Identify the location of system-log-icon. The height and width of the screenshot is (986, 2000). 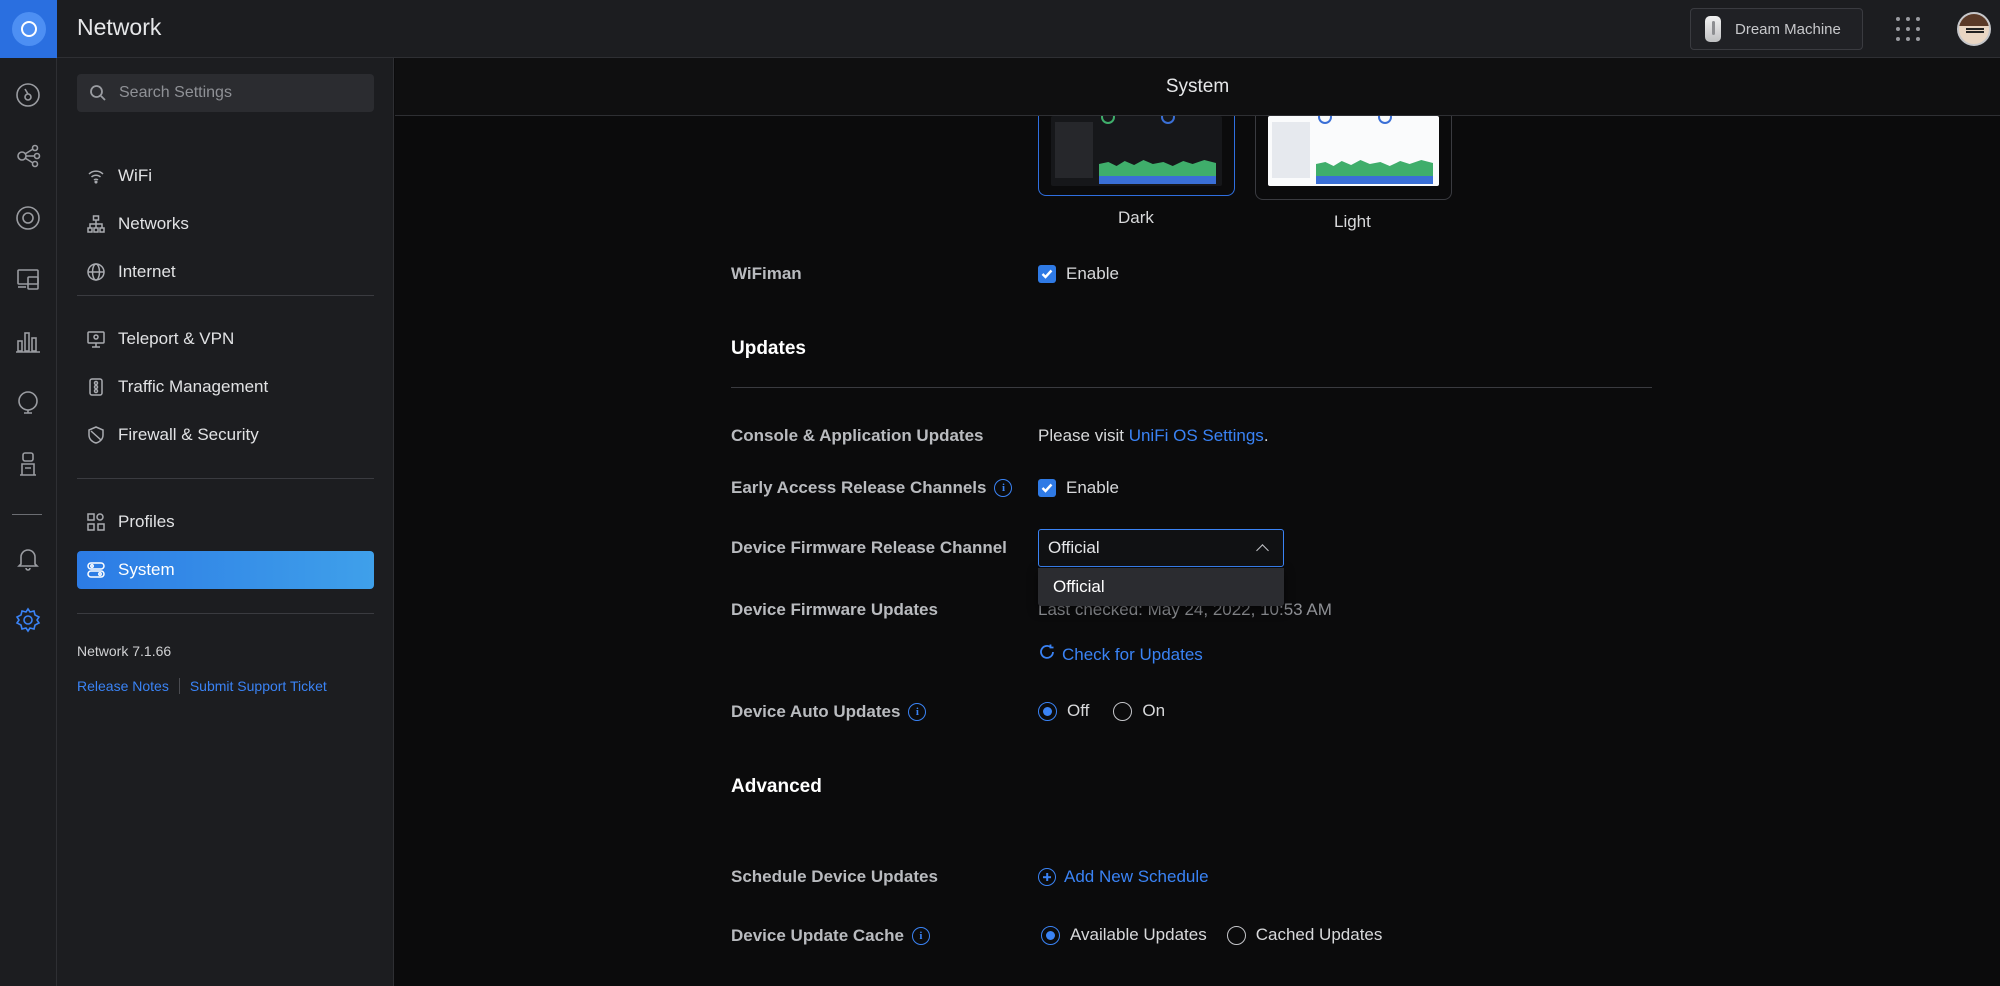
(28, 464).